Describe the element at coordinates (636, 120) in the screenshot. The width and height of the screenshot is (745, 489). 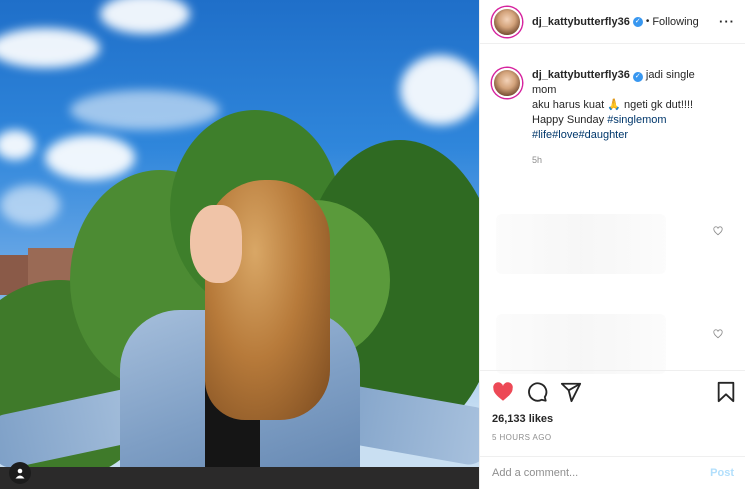
I see `hashtag-link: #singlemom` at that location.